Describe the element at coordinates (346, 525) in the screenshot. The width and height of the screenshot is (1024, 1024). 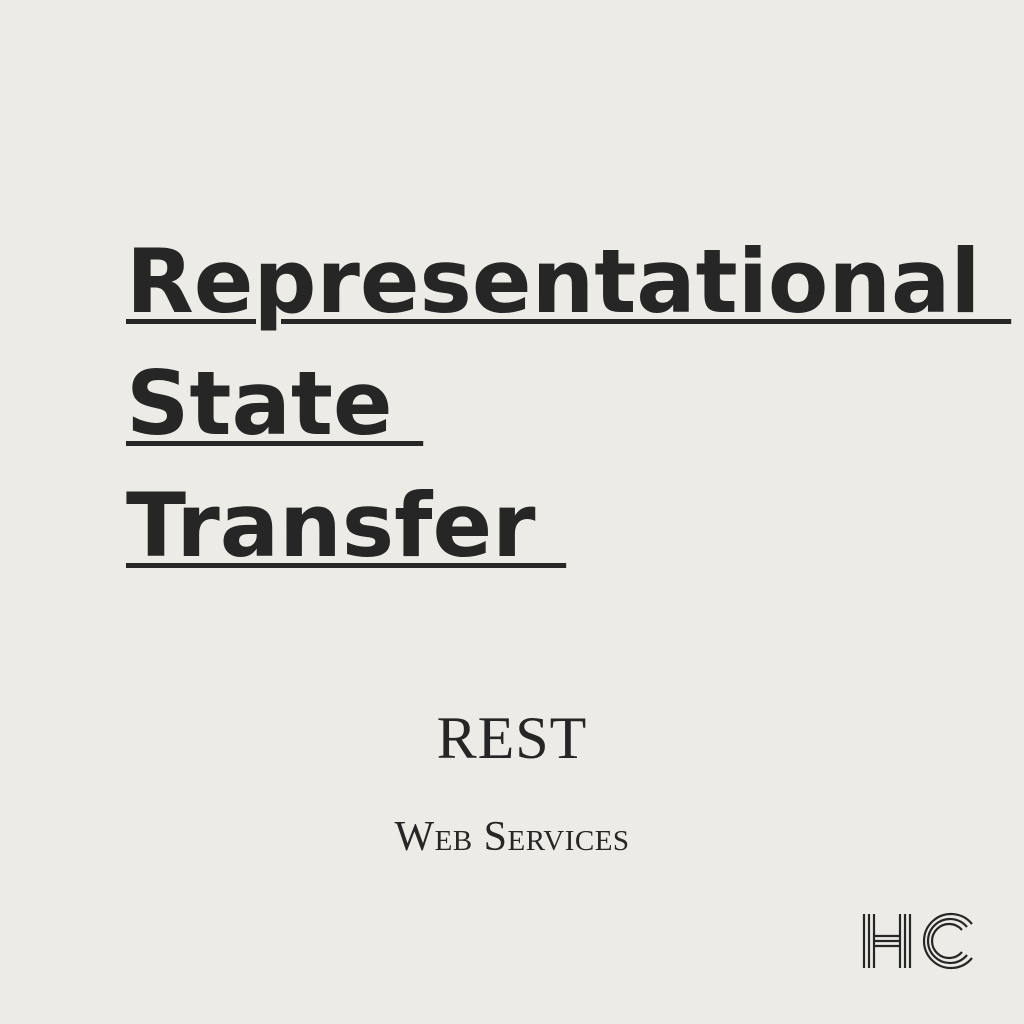
I see `title-line-3: Transfer` at that location.